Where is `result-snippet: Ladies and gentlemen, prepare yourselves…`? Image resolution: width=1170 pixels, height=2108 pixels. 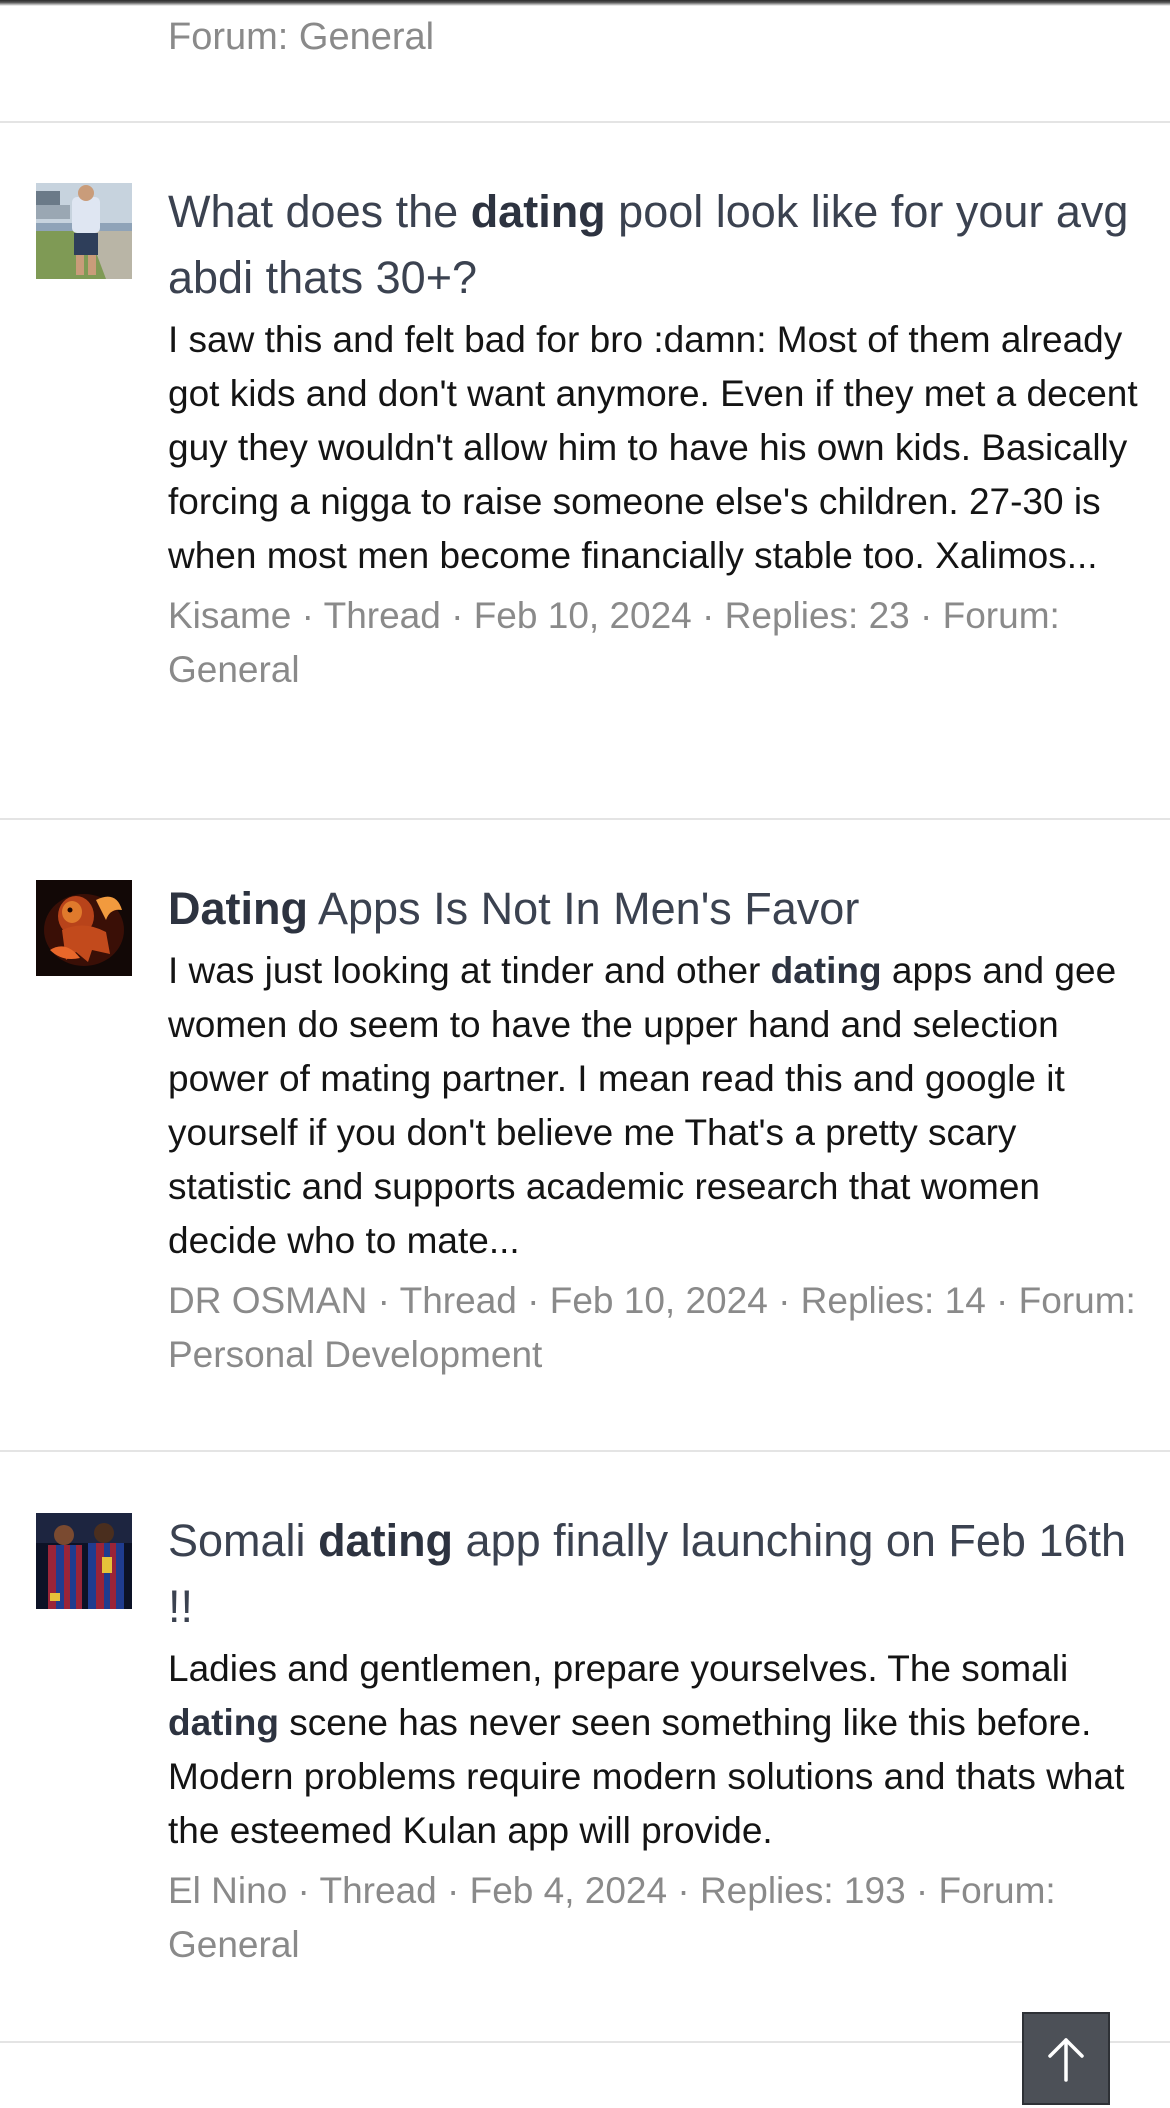 result-snippet: Ladies and gentlemen, prepare yourselves… is located at coordinates (646, 1749).